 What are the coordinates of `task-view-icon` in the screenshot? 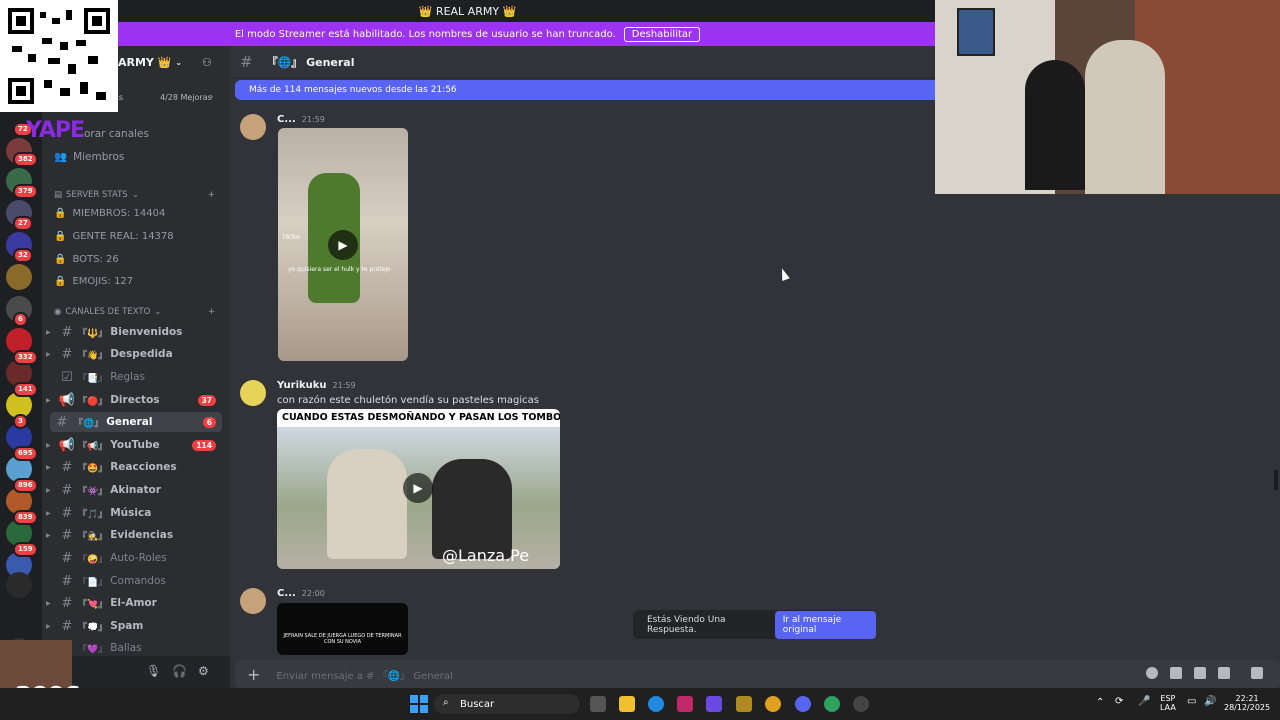 It's located at (598, 704).